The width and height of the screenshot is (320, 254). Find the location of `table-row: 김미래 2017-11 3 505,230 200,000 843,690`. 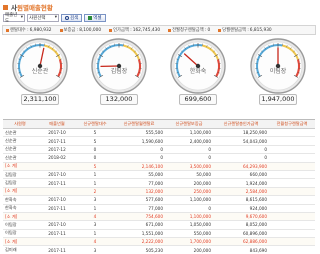

table-row: 김미래 2017-11 3 505,230 200,000 843,690 is located at coordinates (159, 249).